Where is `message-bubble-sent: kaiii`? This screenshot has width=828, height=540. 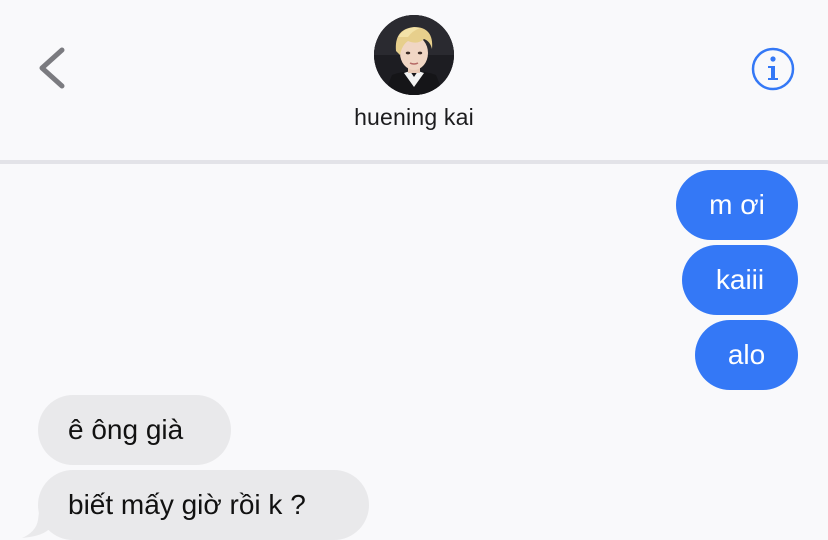
message-bubble-sent: kaiii is located at coordinates (740, 280).